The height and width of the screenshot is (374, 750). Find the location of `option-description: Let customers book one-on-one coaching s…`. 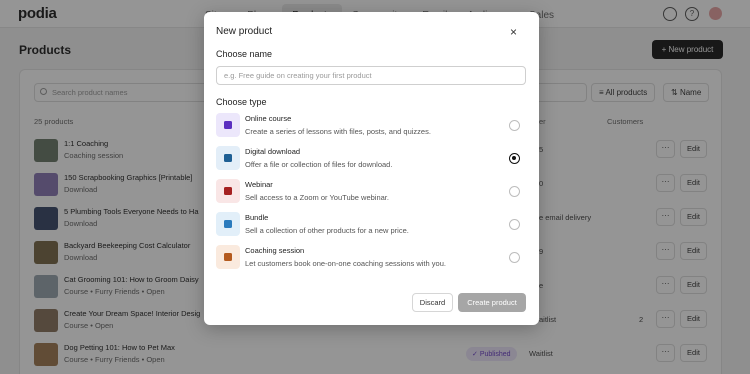

option-description: Let customers book one-on-one coaching s… is located at coordinates (345, 263).